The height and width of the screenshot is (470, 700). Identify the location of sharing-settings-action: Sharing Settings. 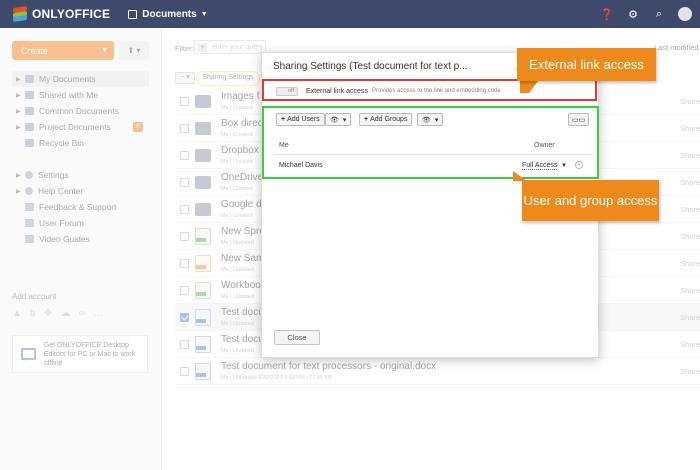
(228, 78).